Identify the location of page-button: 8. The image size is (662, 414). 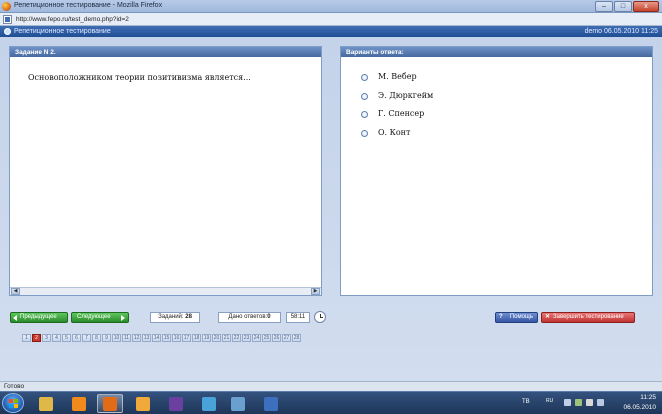
(96, 338).